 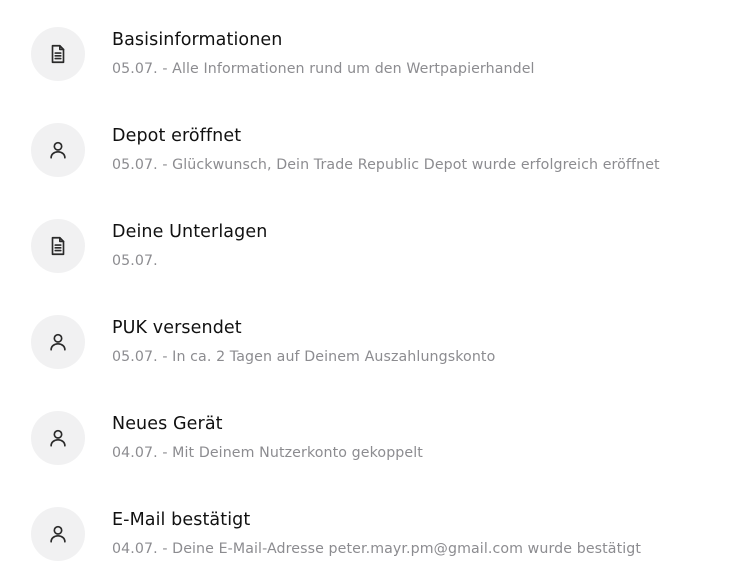 What do you see at coordinates (190, 232) in the screenshot?
I see `item-title: Deine Unterlagen` at bounding box center [190, 232].